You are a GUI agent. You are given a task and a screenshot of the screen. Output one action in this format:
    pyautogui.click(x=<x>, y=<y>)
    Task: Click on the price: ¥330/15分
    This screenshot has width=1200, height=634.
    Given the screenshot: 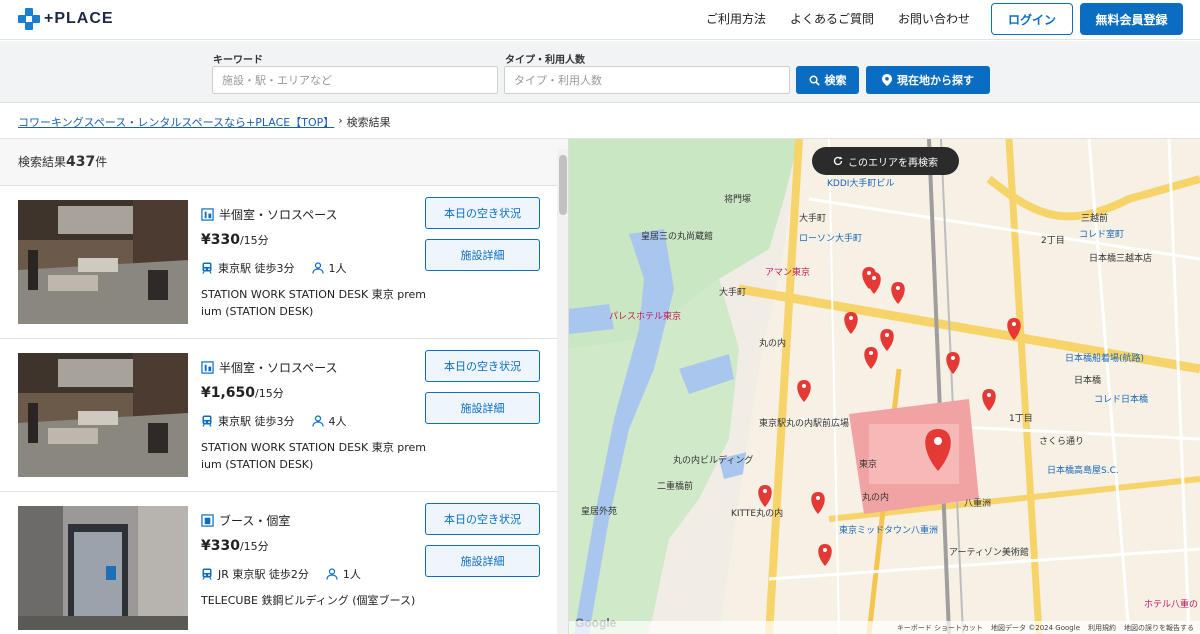 What is the action you would take?
    pyautogui.click(x=235, y=240)
    